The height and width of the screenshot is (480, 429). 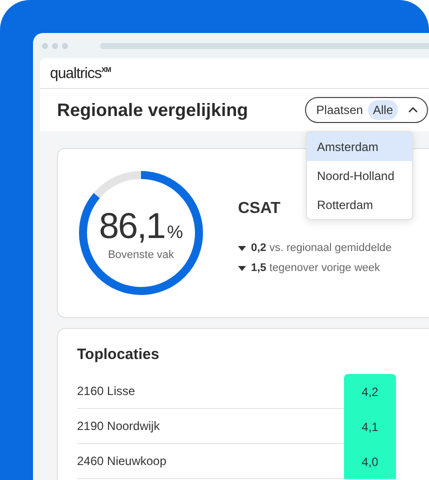 I want to click on dropdown-option: Noord-Holland, so click(x=359, y=175).